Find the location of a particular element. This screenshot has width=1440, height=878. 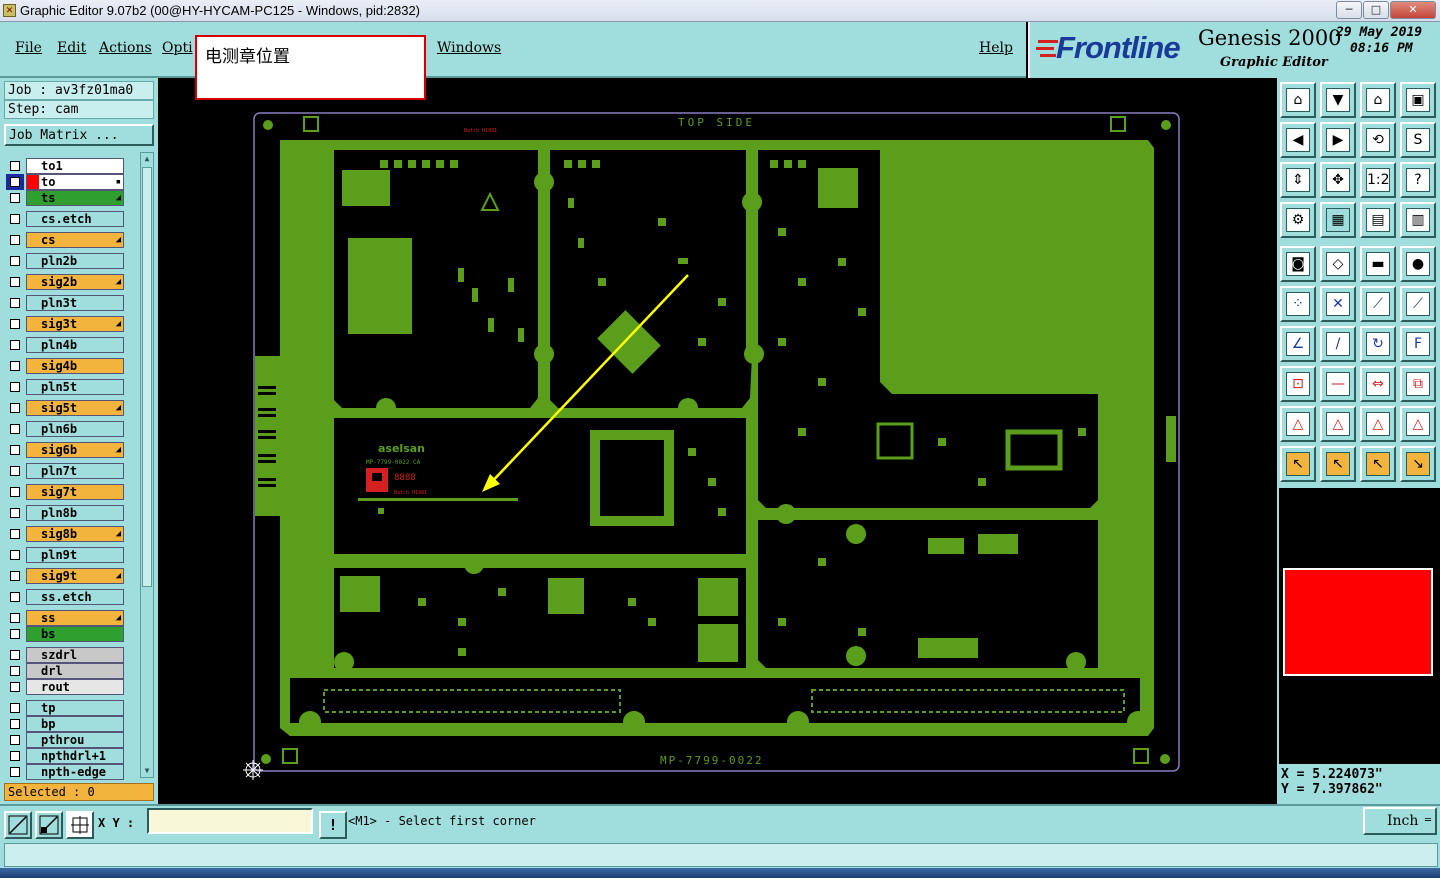

layer-name: sig9t ◢ is located at coordinates (75, 576).